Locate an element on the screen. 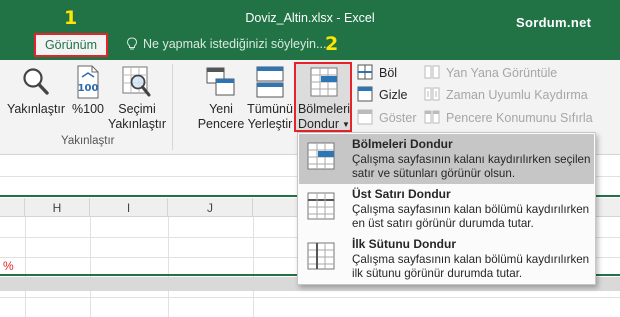 The image size is (620, 317). zoom-group-label: Yakınlaştır is located at coordinates (88, 141).